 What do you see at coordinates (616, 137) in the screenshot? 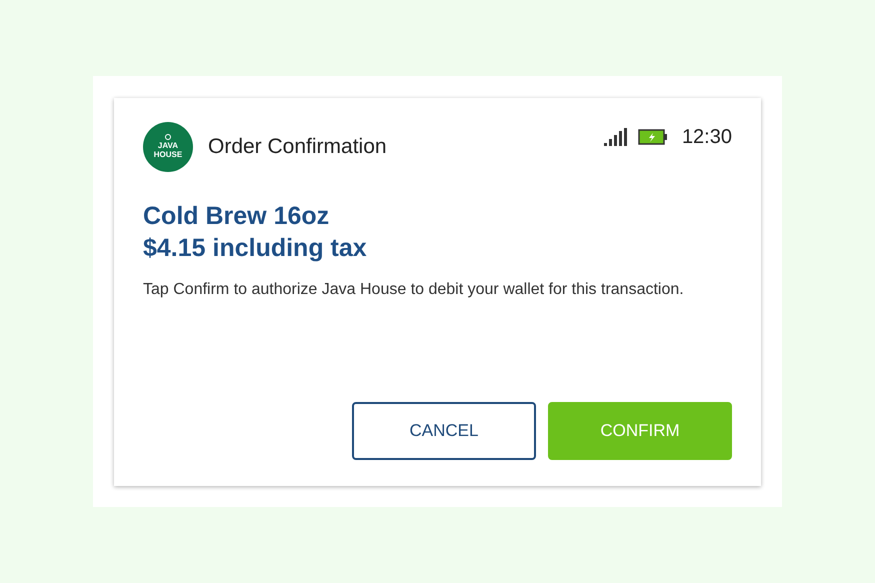
I see `signal-icon` at bounding box center [616, 137].